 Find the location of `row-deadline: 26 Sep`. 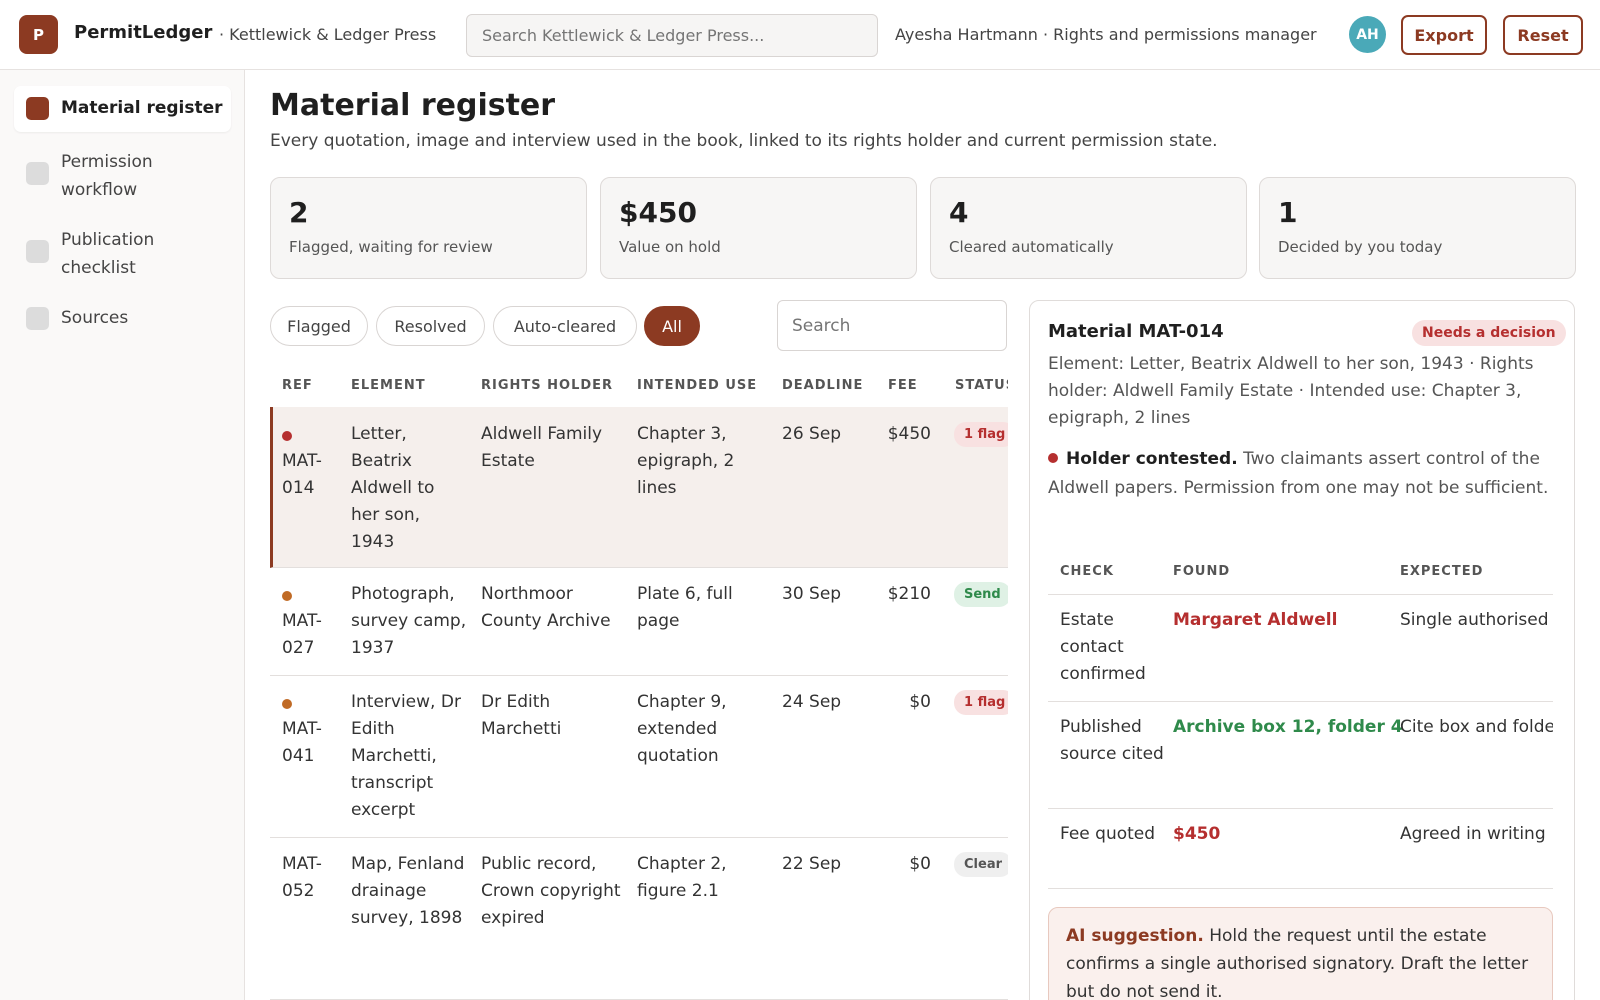

row-deadline: 26 Sep is located at coordinates (812, 434).